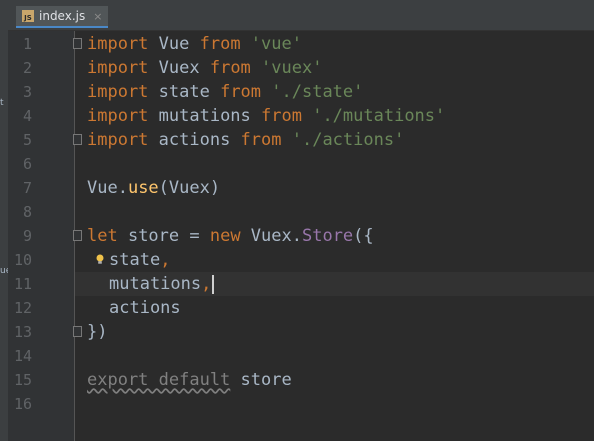 This screenshot has width=594, height=441. Describe the element at coordinates (27, 116) in the screenshot. I see `line-number: 4` at that location.